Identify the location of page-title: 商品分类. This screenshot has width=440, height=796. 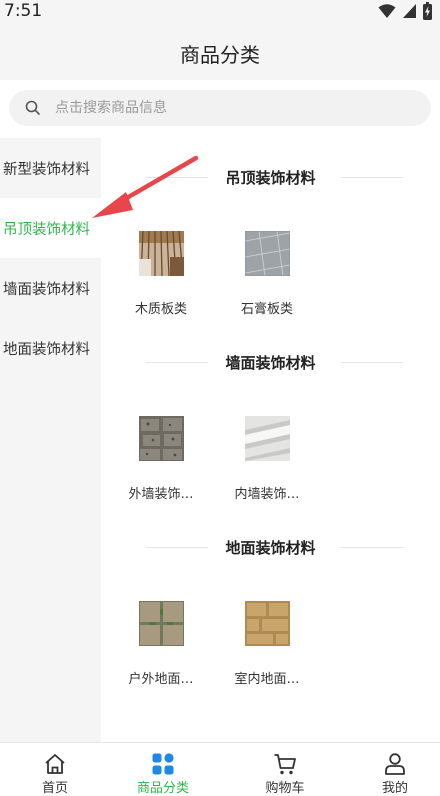
(220, 55).